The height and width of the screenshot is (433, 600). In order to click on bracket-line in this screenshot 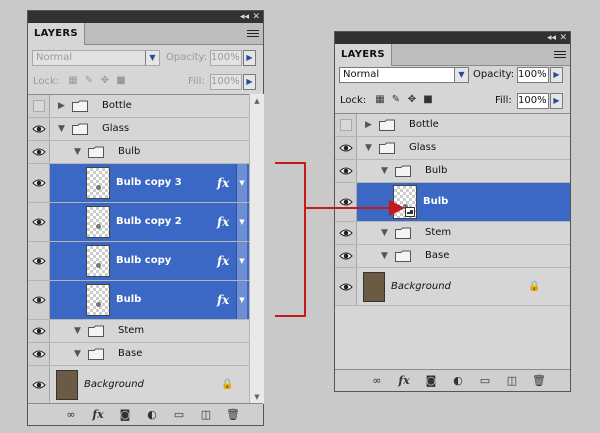, I will do `click(290, 239)`.